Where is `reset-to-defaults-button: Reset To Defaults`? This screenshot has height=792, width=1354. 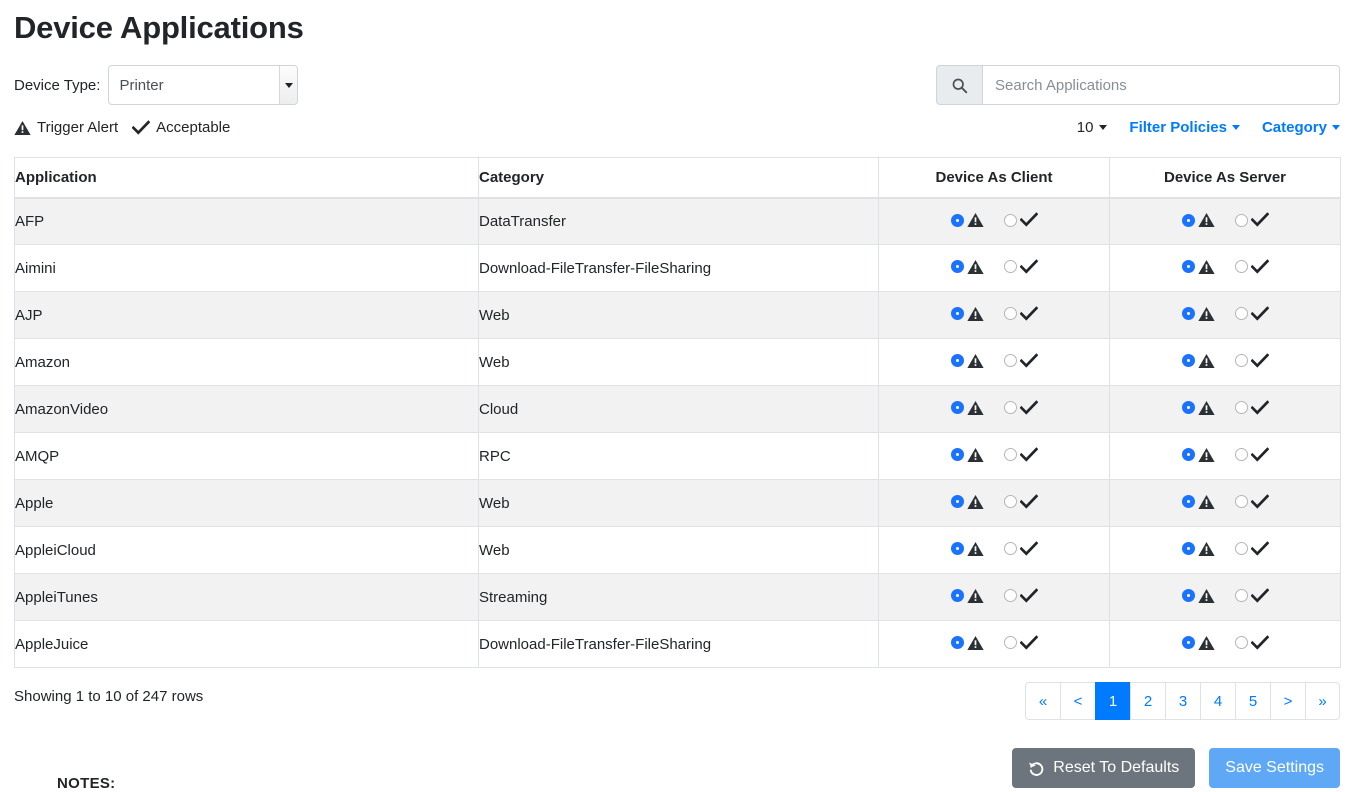
reset-to-defaults-button: Reset To Defaults is located at coordinates (1104, 768).